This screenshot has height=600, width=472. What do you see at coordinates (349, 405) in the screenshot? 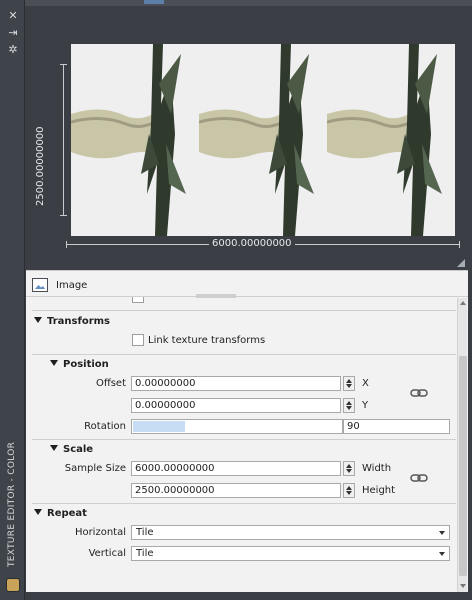
I see `offset-y-spinner` at bounding box center [349, 405].